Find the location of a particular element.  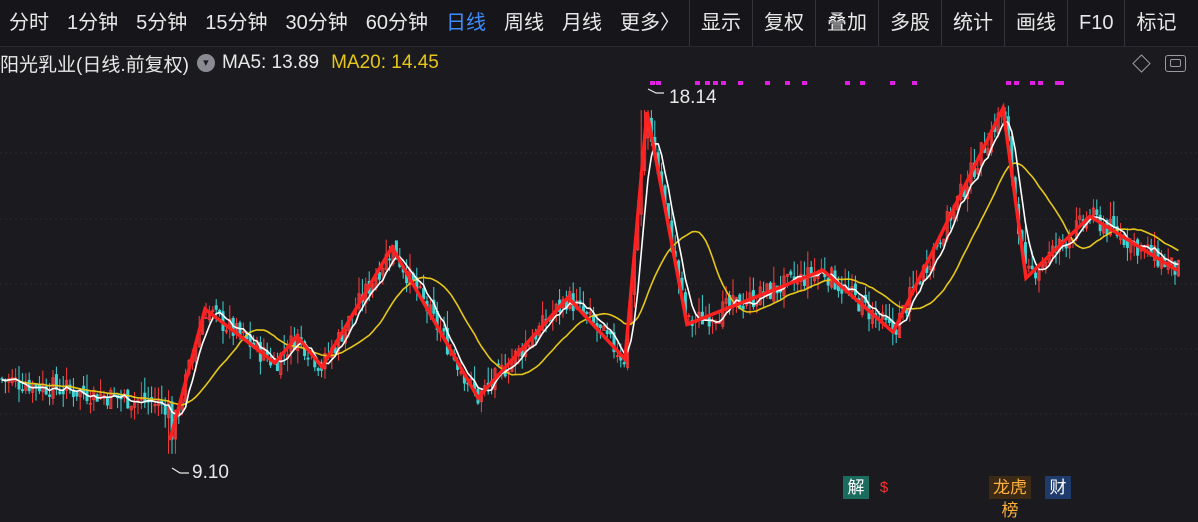

dividend-event-marker: $ is located at coordinates (884, 487).